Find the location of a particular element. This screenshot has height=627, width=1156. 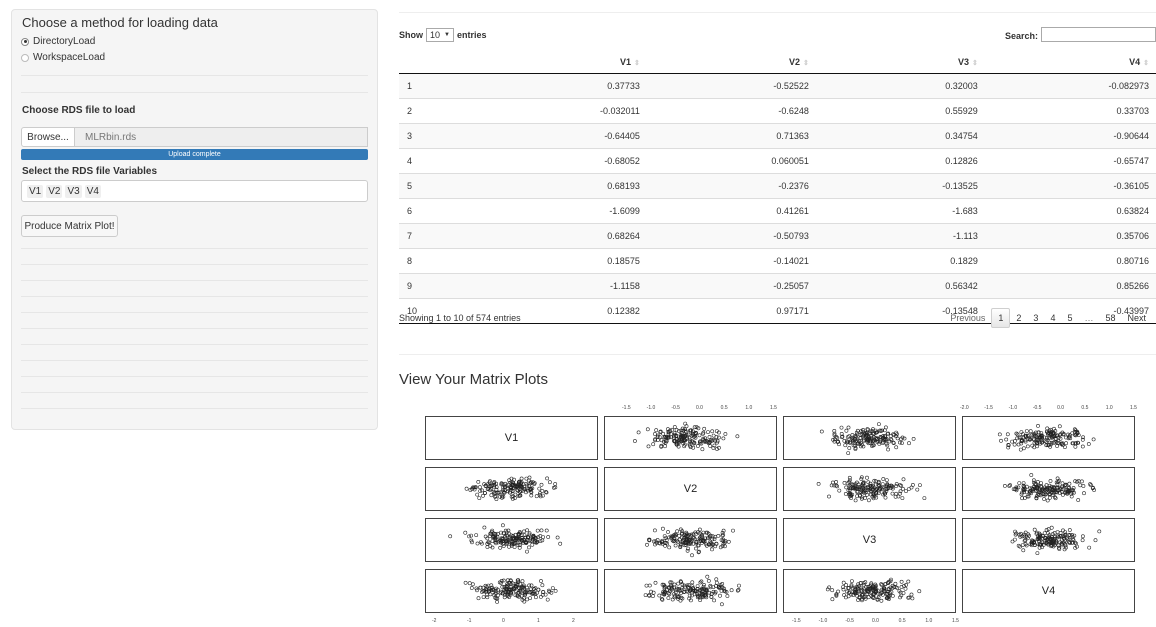

page-button-58: 58 is located at coordinates (1110, 318).